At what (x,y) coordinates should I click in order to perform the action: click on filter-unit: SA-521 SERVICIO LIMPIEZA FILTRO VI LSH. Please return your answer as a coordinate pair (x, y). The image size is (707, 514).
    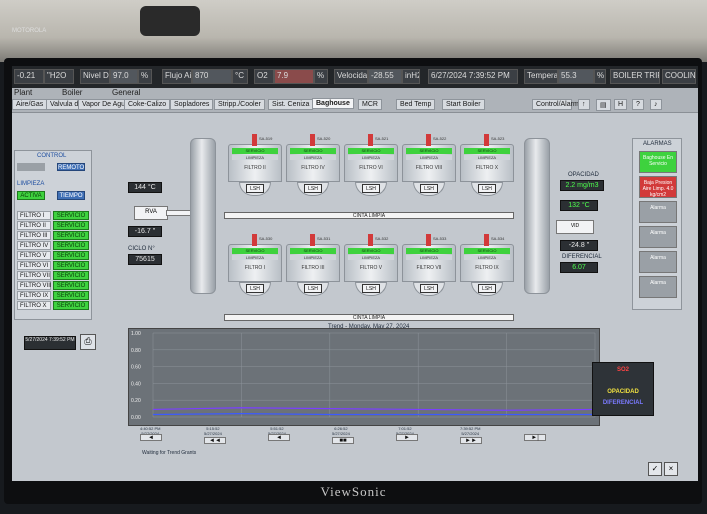
    Looking at the image, I should click on (371, 166).